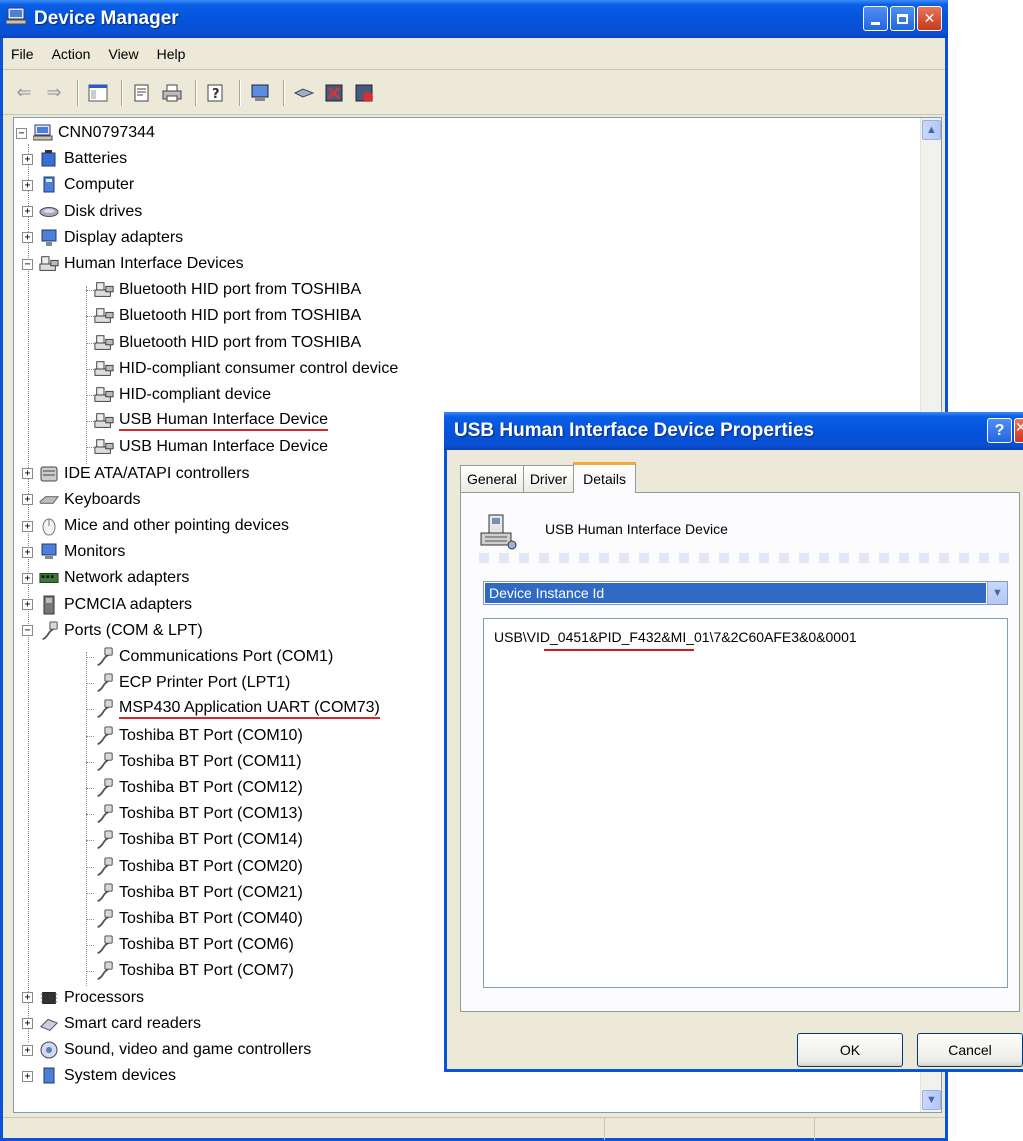 The width and height of the screenshot is (1023, 1141). I want to click on tree-device: Toshiba BT Port (COM20), so click(194, 867).